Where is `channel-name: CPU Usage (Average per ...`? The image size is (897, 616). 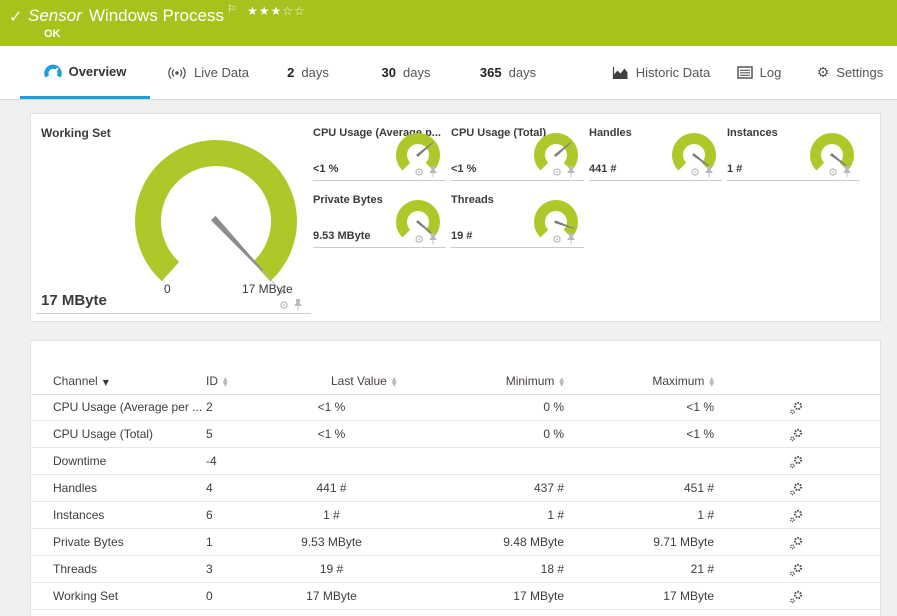 channel-name: CPU Usage (Average per ... is located at coordinates (128, 407).